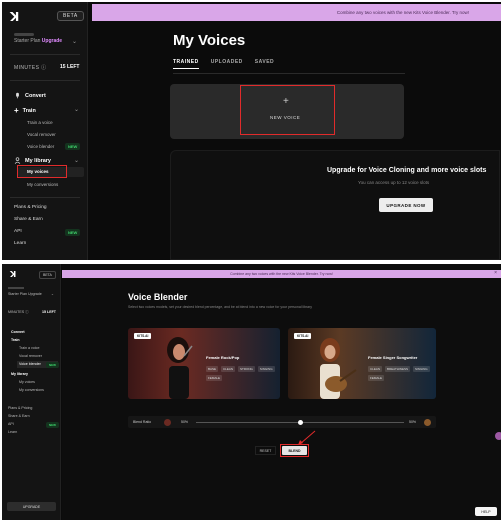  Describe the element at coordinates (246, 369) in the screenshot. I see `voice-tag: STRONG` at that location.